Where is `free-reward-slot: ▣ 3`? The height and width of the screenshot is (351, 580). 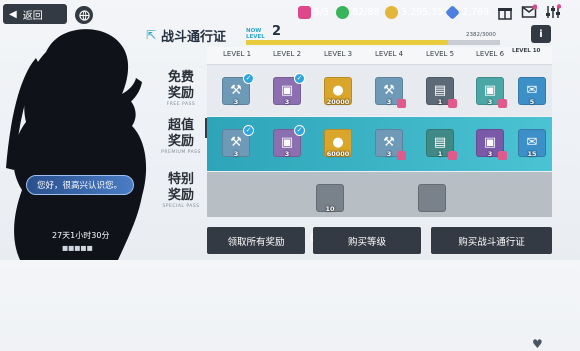
free-reward-slot: ▣ 3 is located at coordinates (490, 90).